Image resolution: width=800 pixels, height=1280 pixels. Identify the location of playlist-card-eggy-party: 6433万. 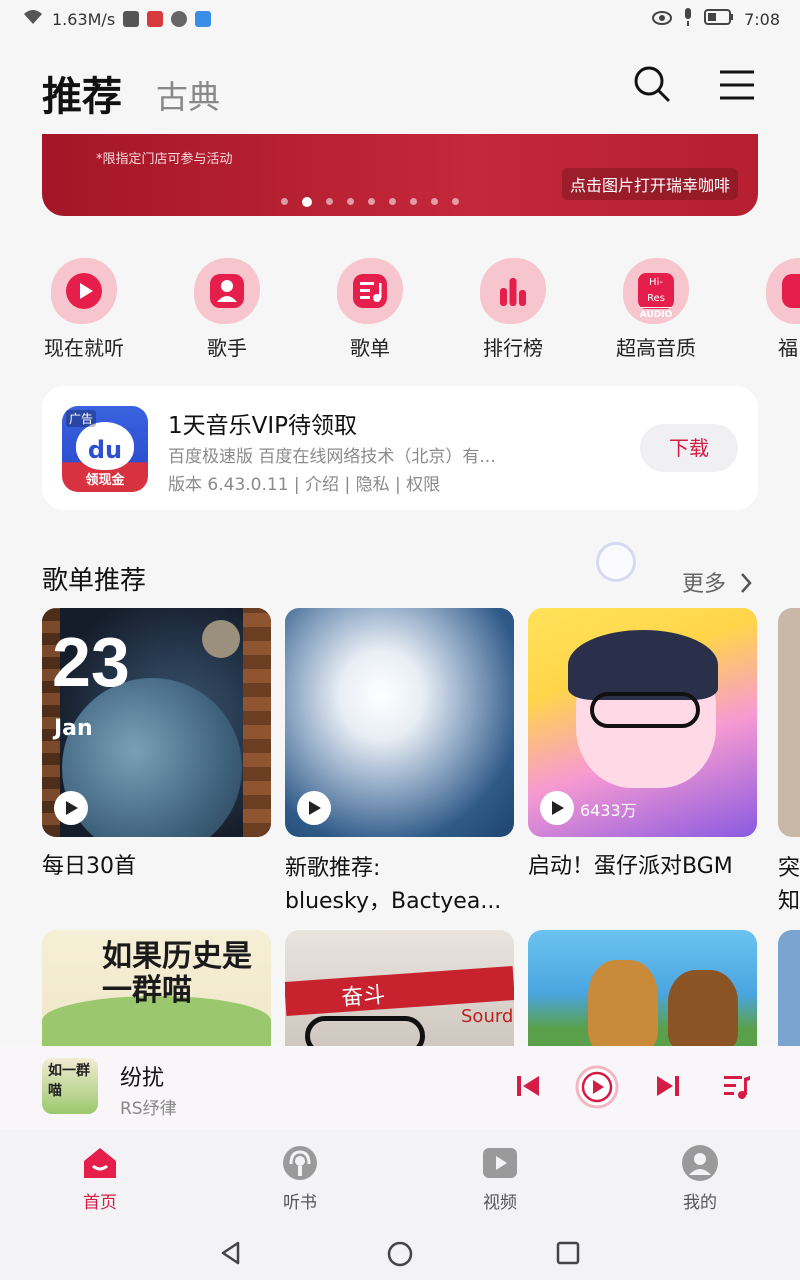
(642, 722).